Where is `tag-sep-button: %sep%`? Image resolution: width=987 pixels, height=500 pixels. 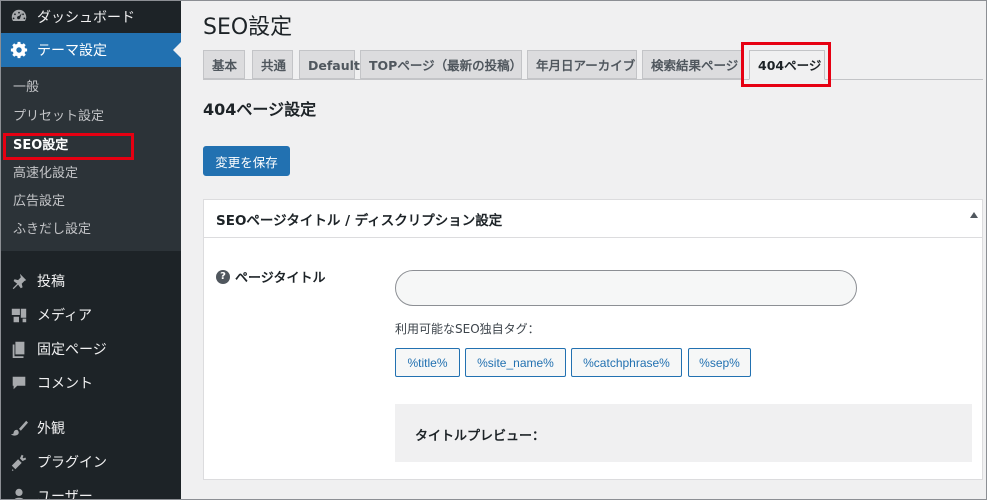 tag-sep-button: %sep% is located at coordinates (719, 362).